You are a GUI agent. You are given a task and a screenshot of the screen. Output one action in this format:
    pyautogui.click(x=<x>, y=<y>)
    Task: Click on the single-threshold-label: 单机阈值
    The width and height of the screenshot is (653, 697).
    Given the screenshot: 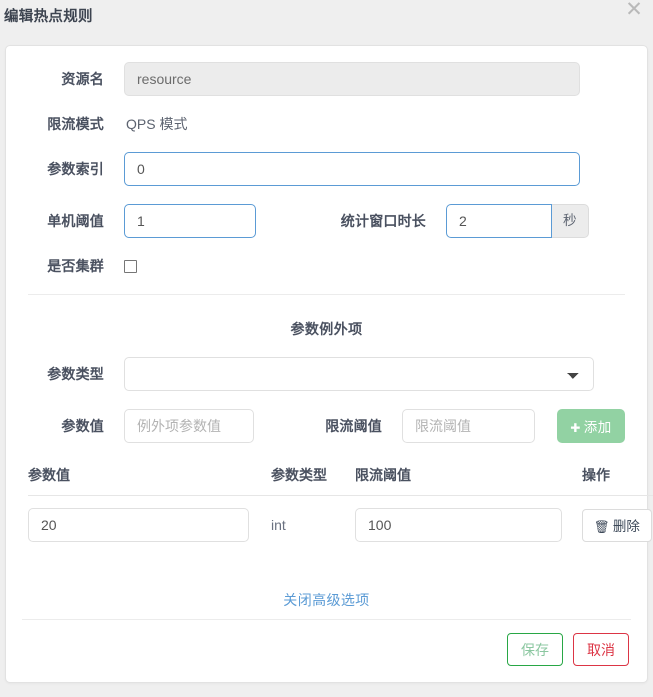 What is the action you would take?
    pyautogui.click(x=75, y=221)
    